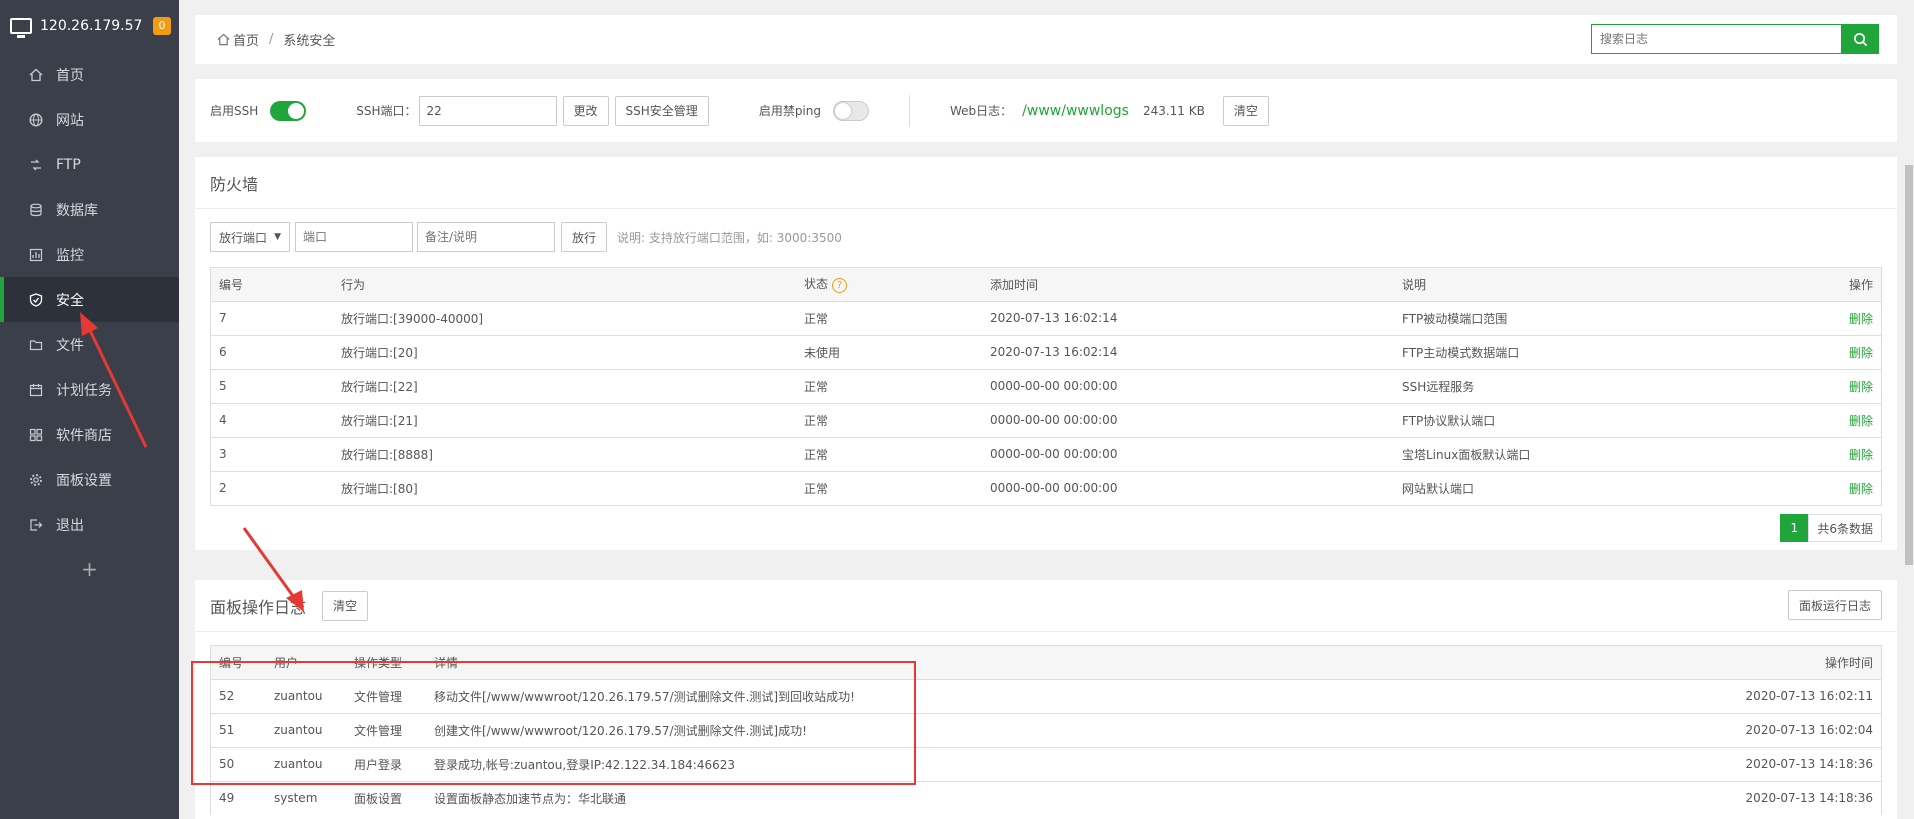 The width and height of the screenshot is (1914, 819). What do you see at coordinates (162, 26) in the screenshot?
I see `notification-badge: 0` at bounding box center [162, 26].